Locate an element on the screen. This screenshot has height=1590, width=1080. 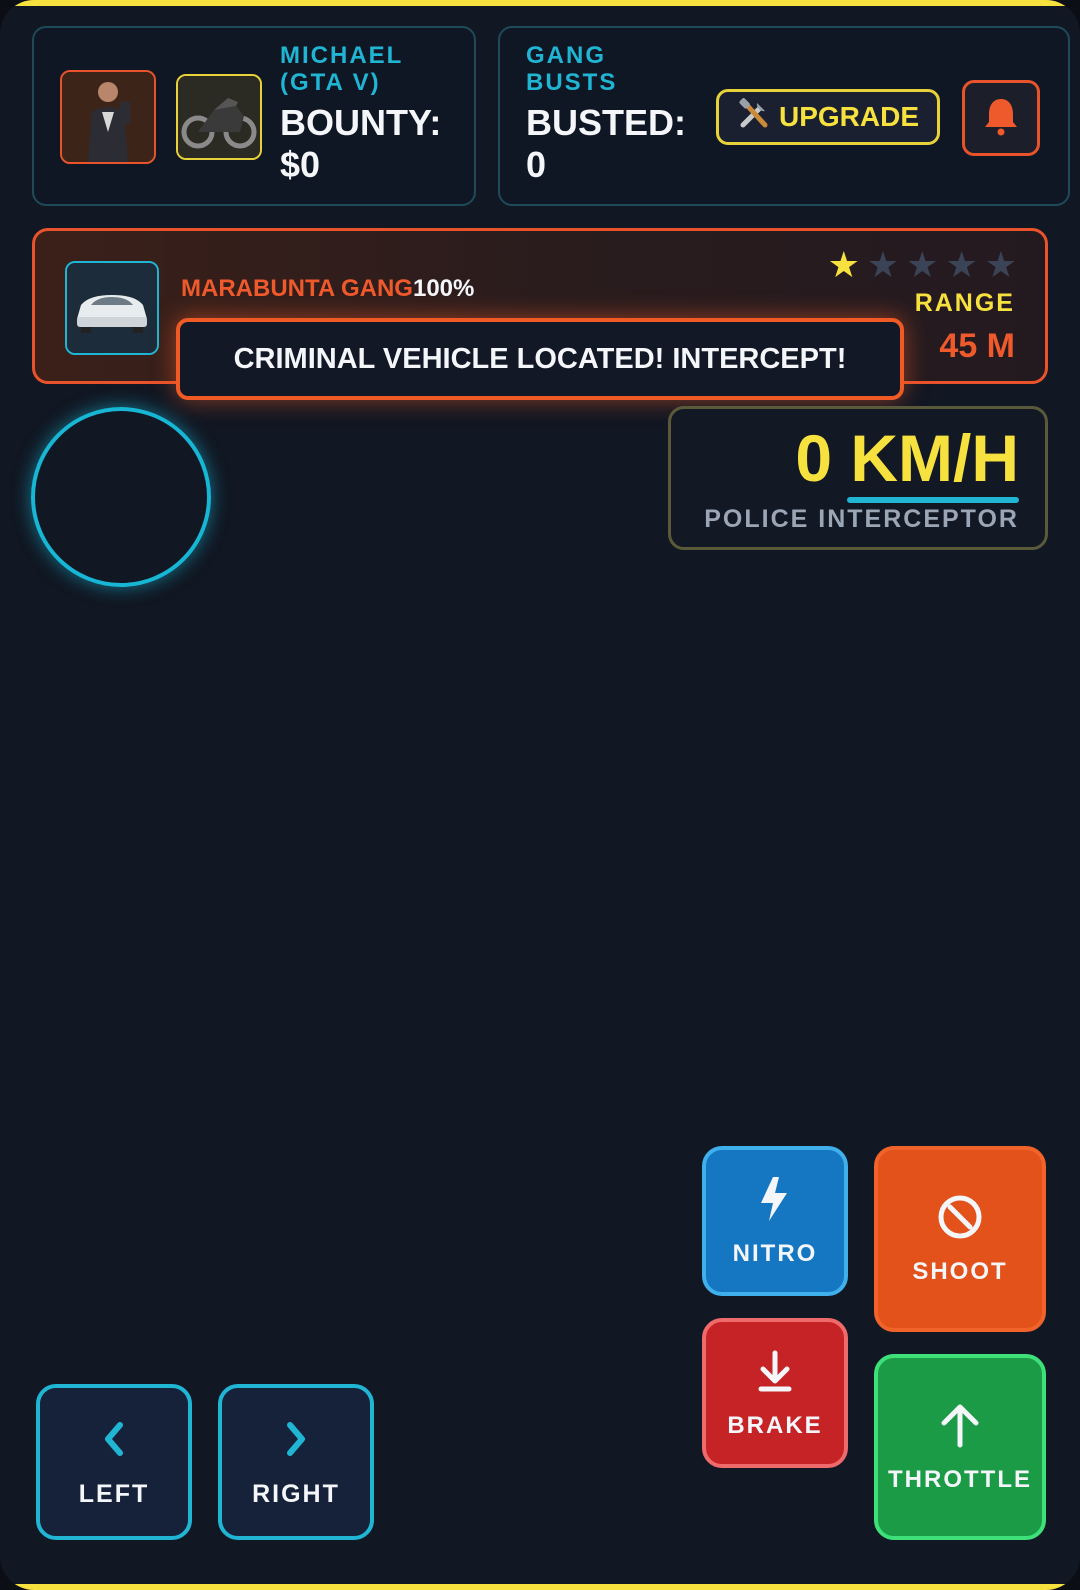
lightning-icon is located at coordinates (775, 1207).